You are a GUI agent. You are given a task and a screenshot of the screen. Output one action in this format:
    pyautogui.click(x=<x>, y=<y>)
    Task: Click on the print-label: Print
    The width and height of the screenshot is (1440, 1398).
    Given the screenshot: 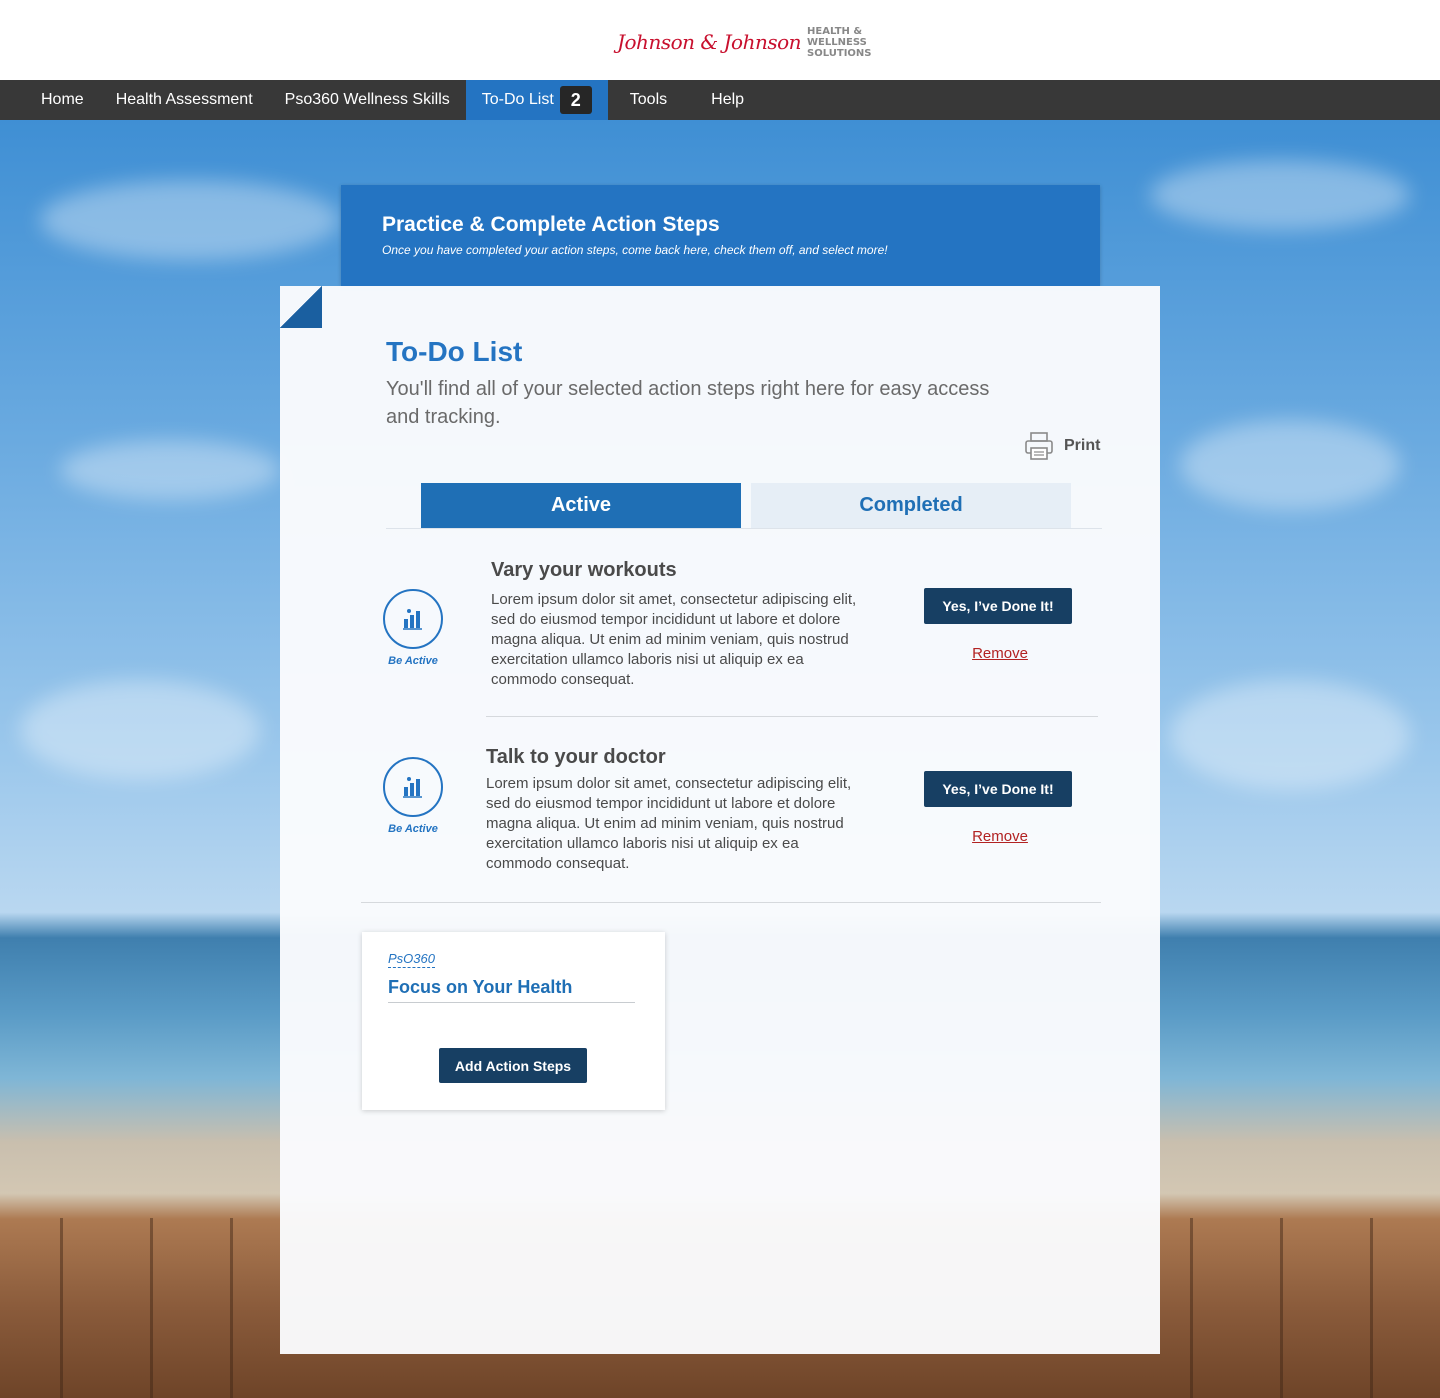 What is the action you would take?
    pyautogui.click(x=1082, y=445)
    